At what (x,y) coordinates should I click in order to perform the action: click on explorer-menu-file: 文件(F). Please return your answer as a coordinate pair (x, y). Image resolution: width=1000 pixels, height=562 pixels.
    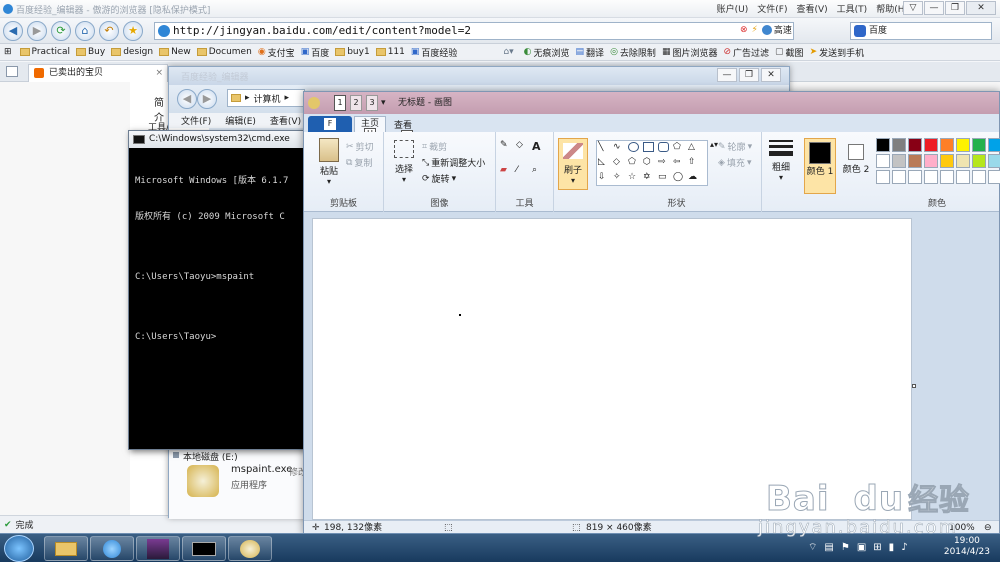
    Looking at the image, I should click on (196, 120).